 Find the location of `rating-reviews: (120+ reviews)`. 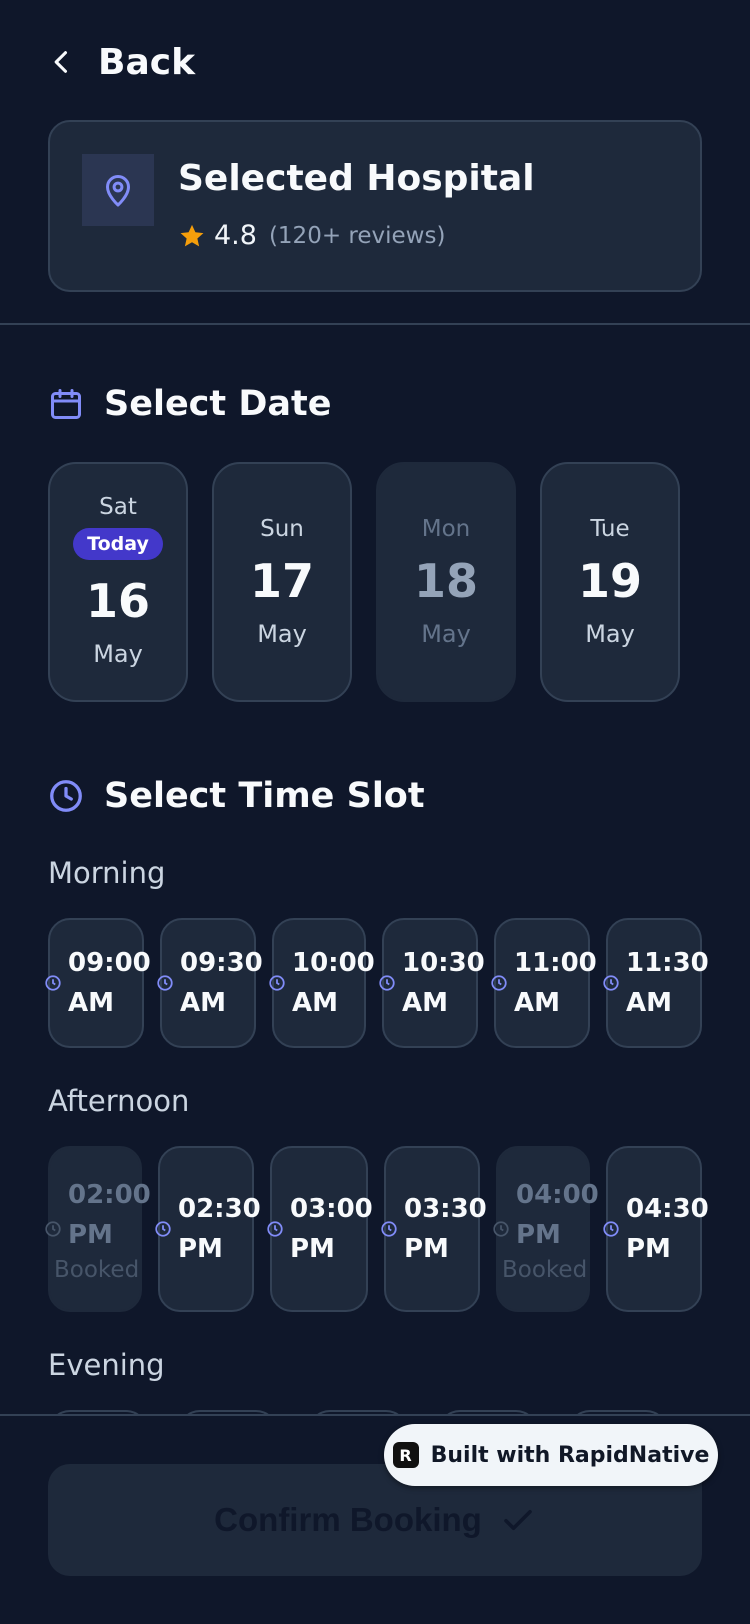

rating-reviews: (120+ reviews) is located at coordinates (357, 235).